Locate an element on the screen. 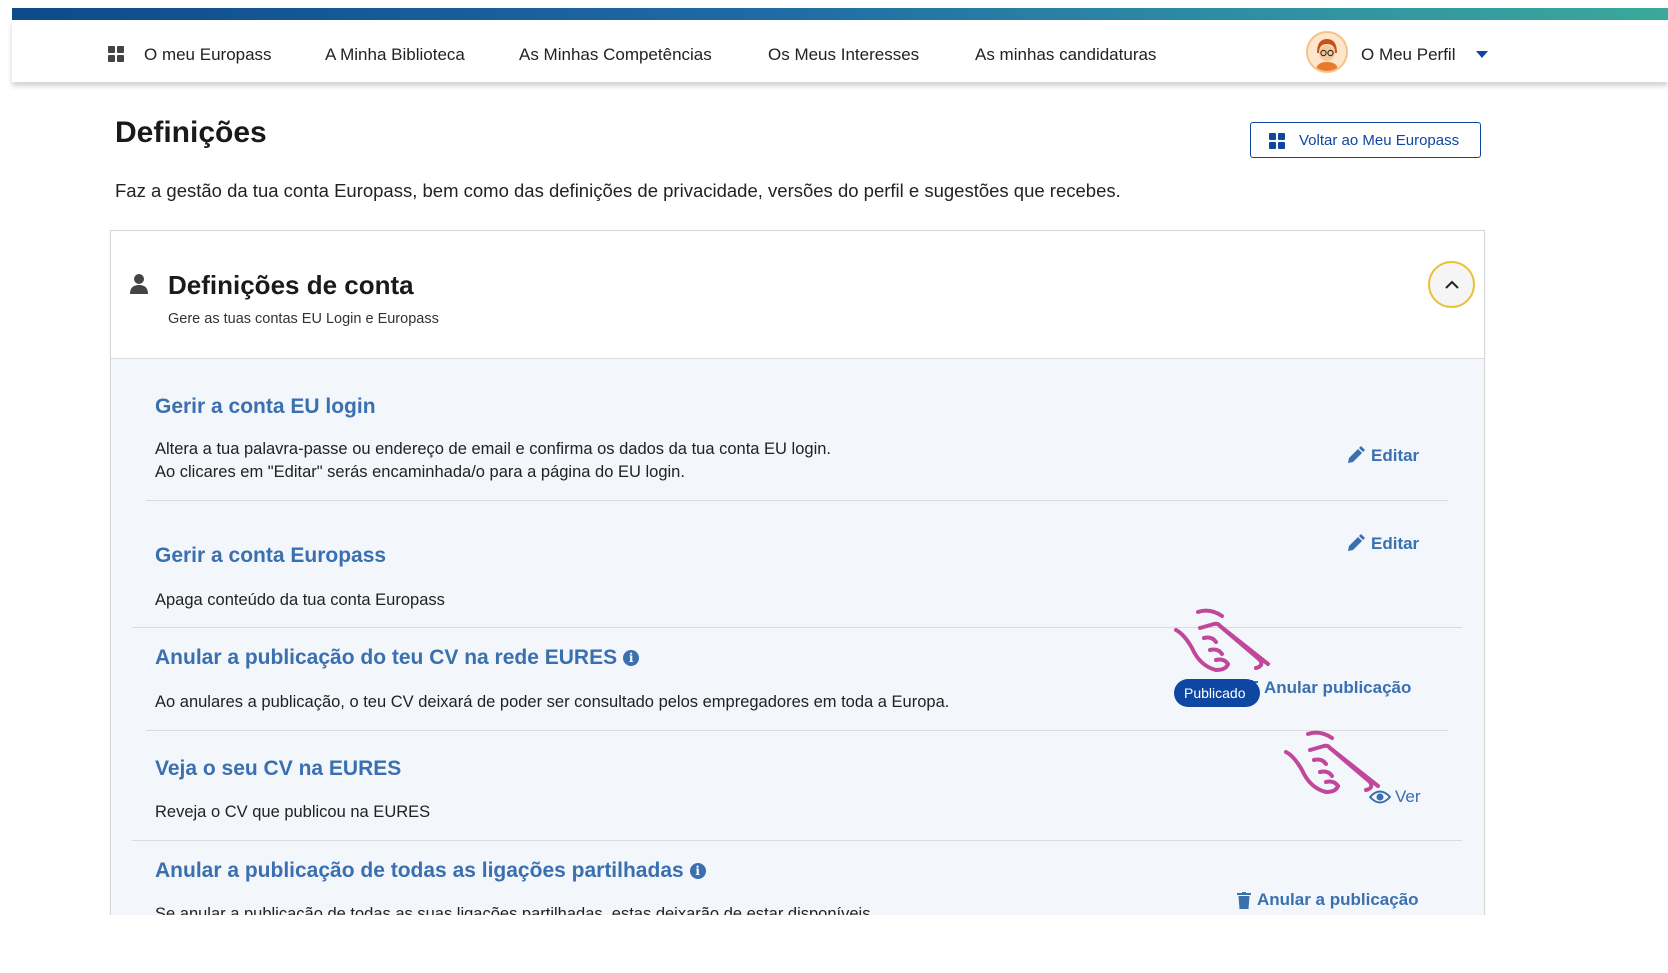 The image size is (1668, 973). edit-europass-account-button: Editar is located at coordinates (1382, 544).